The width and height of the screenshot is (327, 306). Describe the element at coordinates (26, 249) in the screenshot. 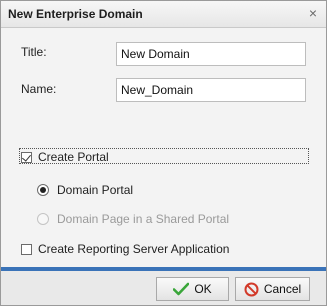

I see `create-reporting-checkbox` at that location.